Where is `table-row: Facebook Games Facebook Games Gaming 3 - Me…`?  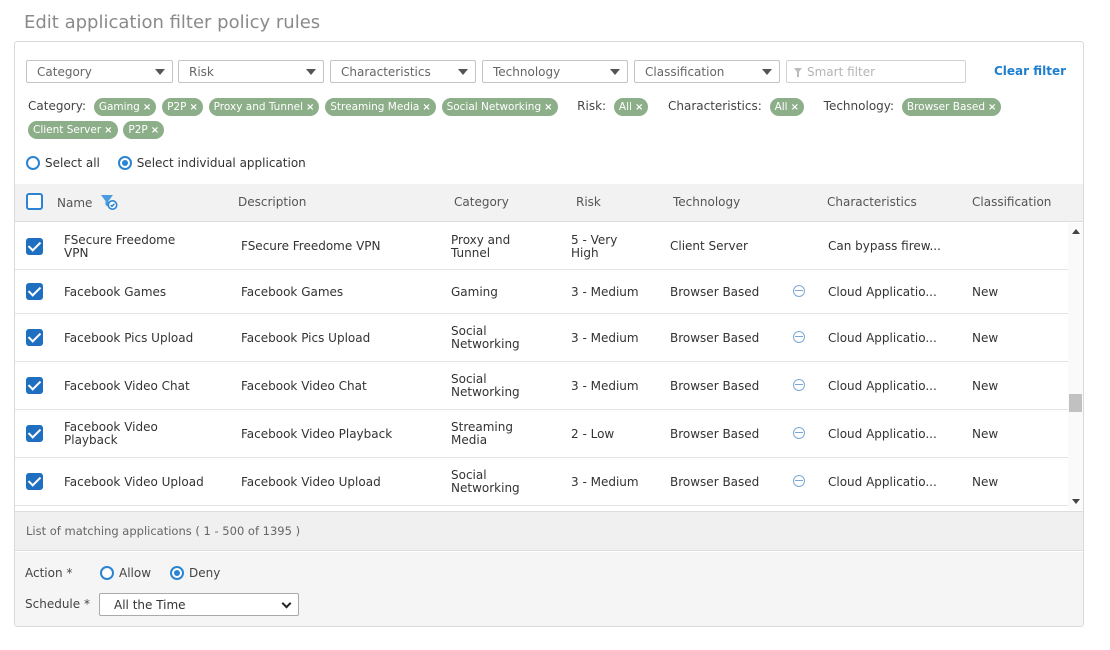 table-row: Facebook Games Facebook Games Gaming 3 - Me… is located at coordinates (541, 292).